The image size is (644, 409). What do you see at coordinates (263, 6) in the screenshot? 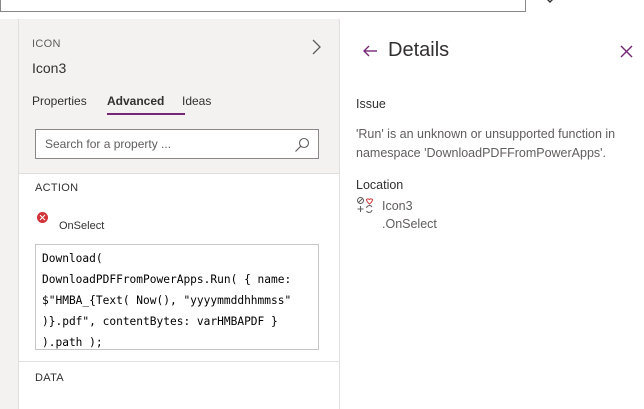
I see `formula-bar-field` at bounding box center [263, 6].